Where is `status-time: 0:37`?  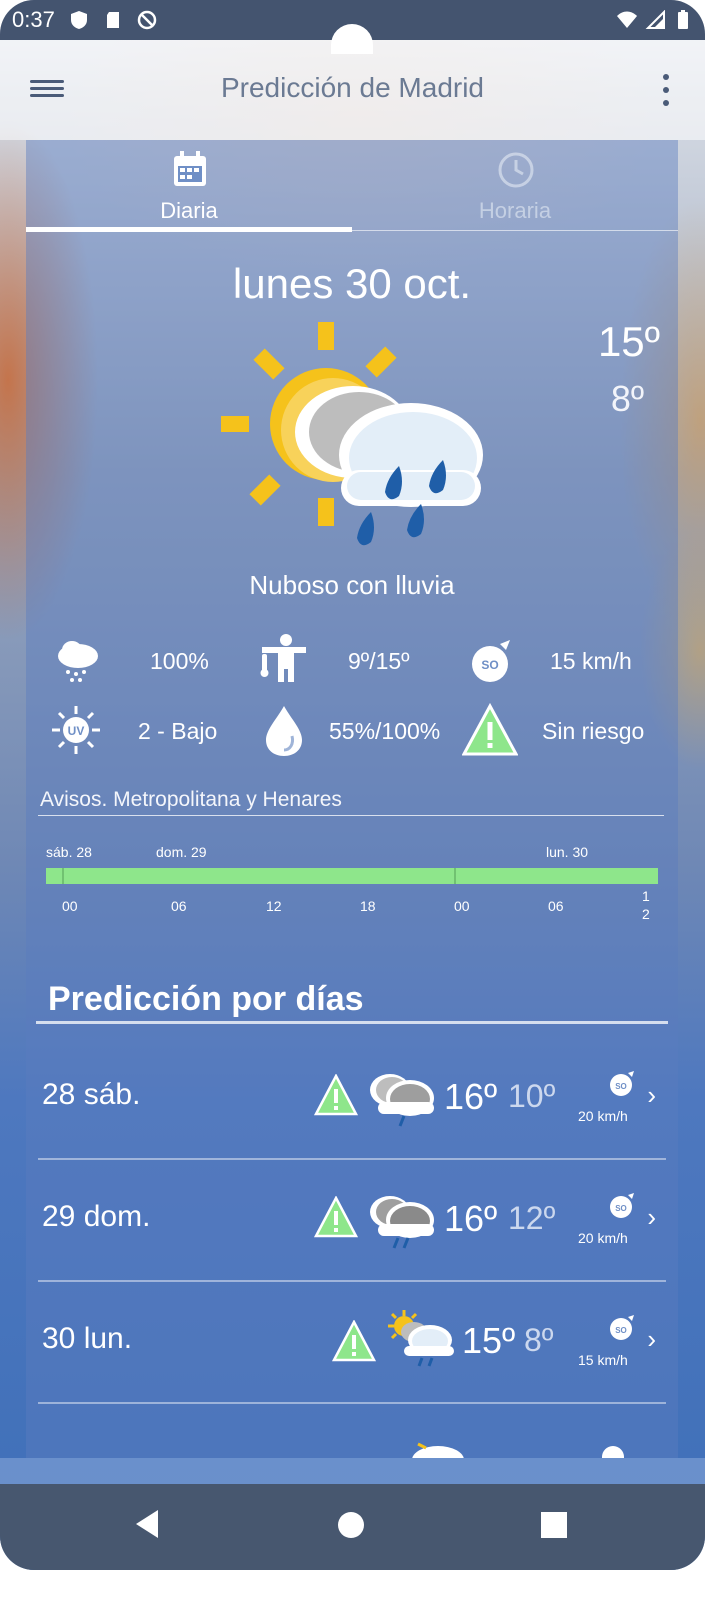
status-time: 0:37 is located at coordinates (33, 19).